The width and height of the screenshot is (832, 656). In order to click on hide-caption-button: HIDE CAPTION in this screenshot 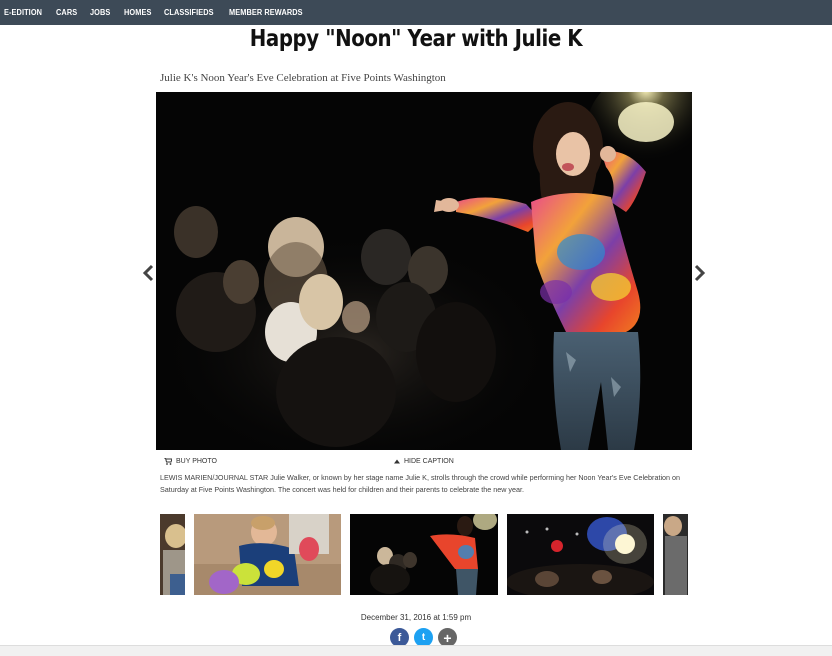, I will do `click(424, 461)`.